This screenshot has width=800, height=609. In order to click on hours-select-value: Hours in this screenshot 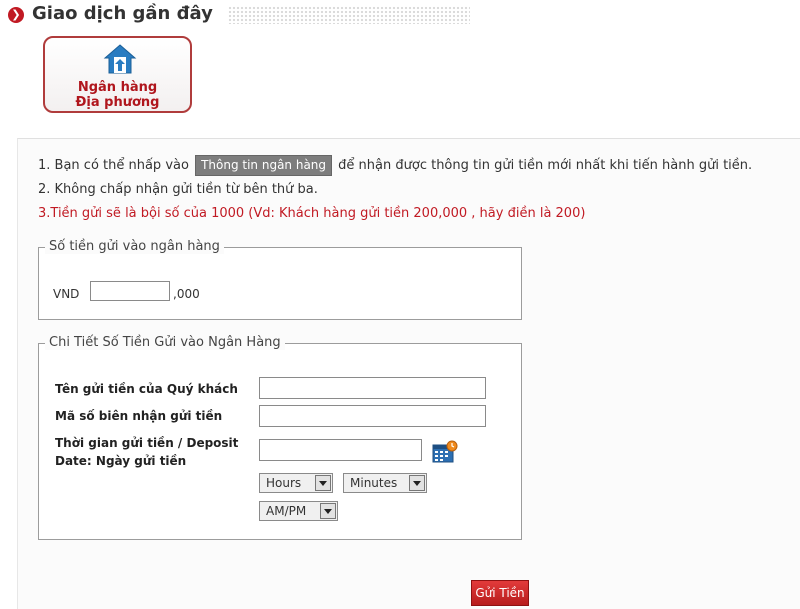, I will do `click(284, 483)`.